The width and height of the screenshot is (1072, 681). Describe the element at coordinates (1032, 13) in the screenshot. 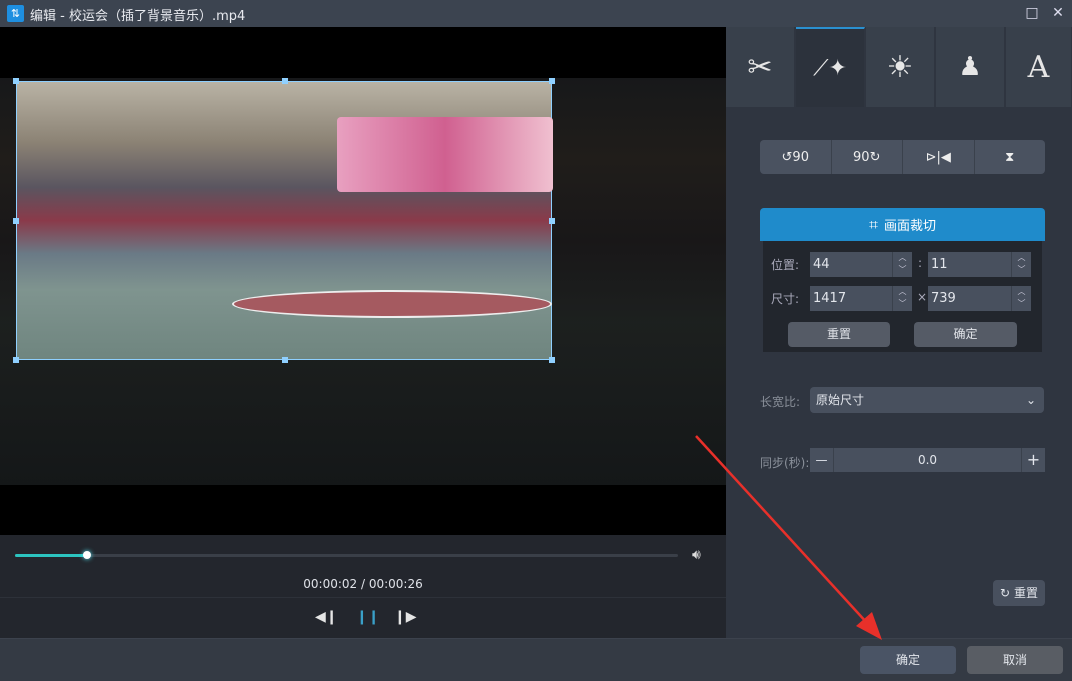

I see `maximize-button: □` at that location.